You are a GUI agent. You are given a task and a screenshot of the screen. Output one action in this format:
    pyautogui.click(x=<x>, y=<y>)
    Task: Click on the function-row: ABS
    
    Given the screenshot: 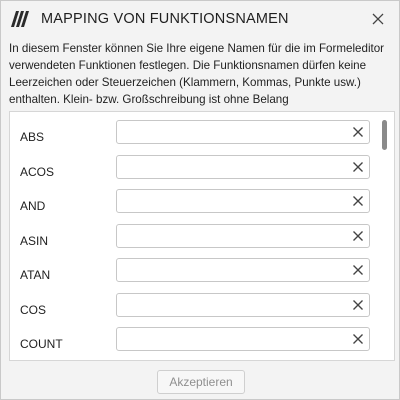 What is the action you would take?
    pyautogui.click(x=195, y=137)
    